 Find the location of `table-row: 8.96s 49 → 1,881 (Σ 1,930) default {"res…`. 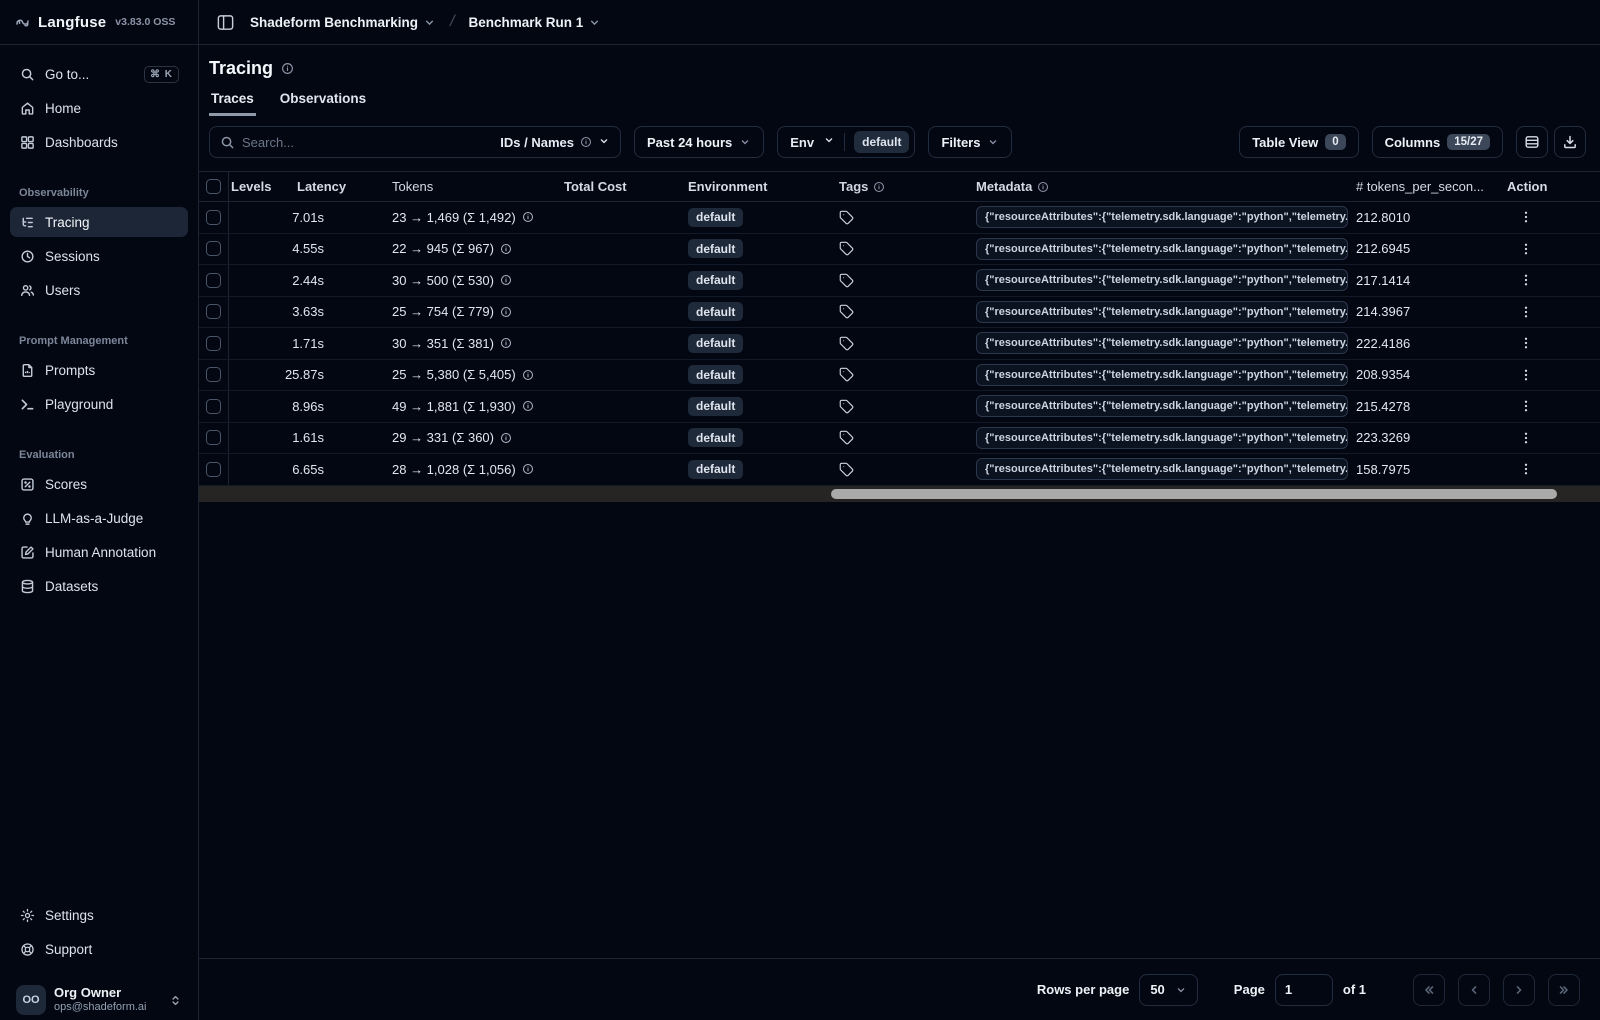

table-row: 8.96s 49 → 1,881 (Σ 1,930) default {"res… is located at coordinates (899, 407).